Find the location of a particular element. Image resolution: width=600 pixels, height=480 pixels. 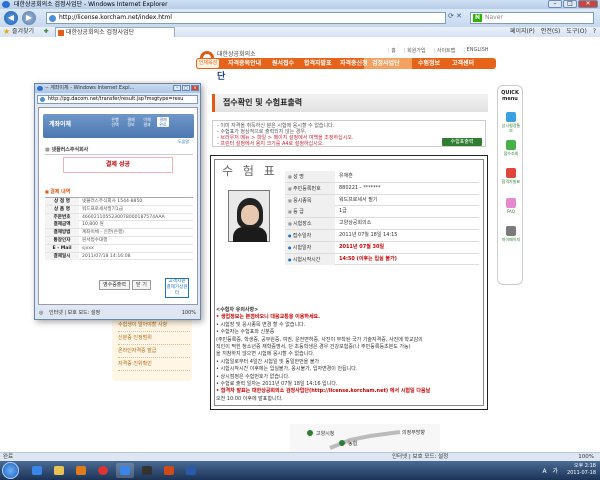

quick-item-3: 합격자발표 is located at coordinates (511, 176).